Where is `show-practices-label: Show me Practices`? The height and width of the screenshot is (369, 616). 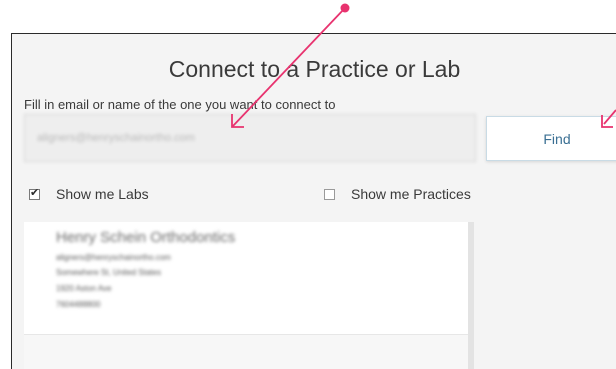
show-practices-label: Show me Practices is located at coordinates (411, 194).